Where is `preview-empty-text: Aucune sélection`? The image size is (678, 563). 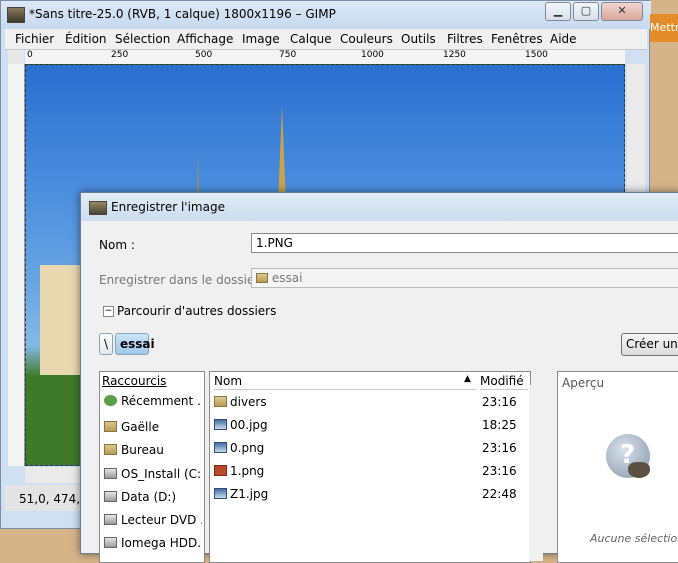 preview-empty-text: Aucune sélection is located at coordinates (634, 538).